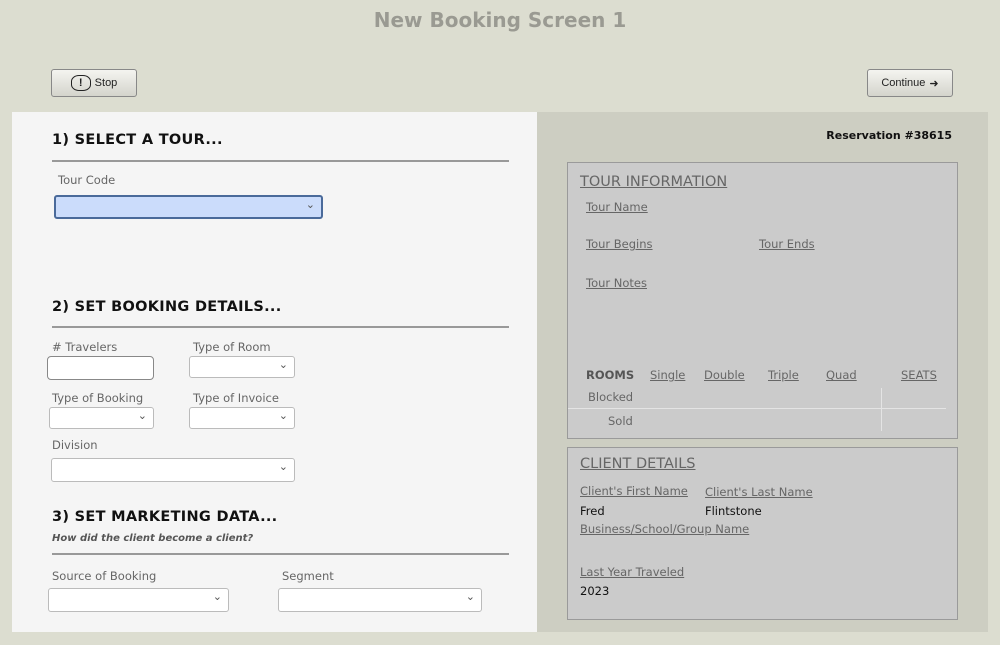 Image resolution: width=1000 pixels, height=645 pixels. I want to click on segment-label: Segment, so click(308, 576).